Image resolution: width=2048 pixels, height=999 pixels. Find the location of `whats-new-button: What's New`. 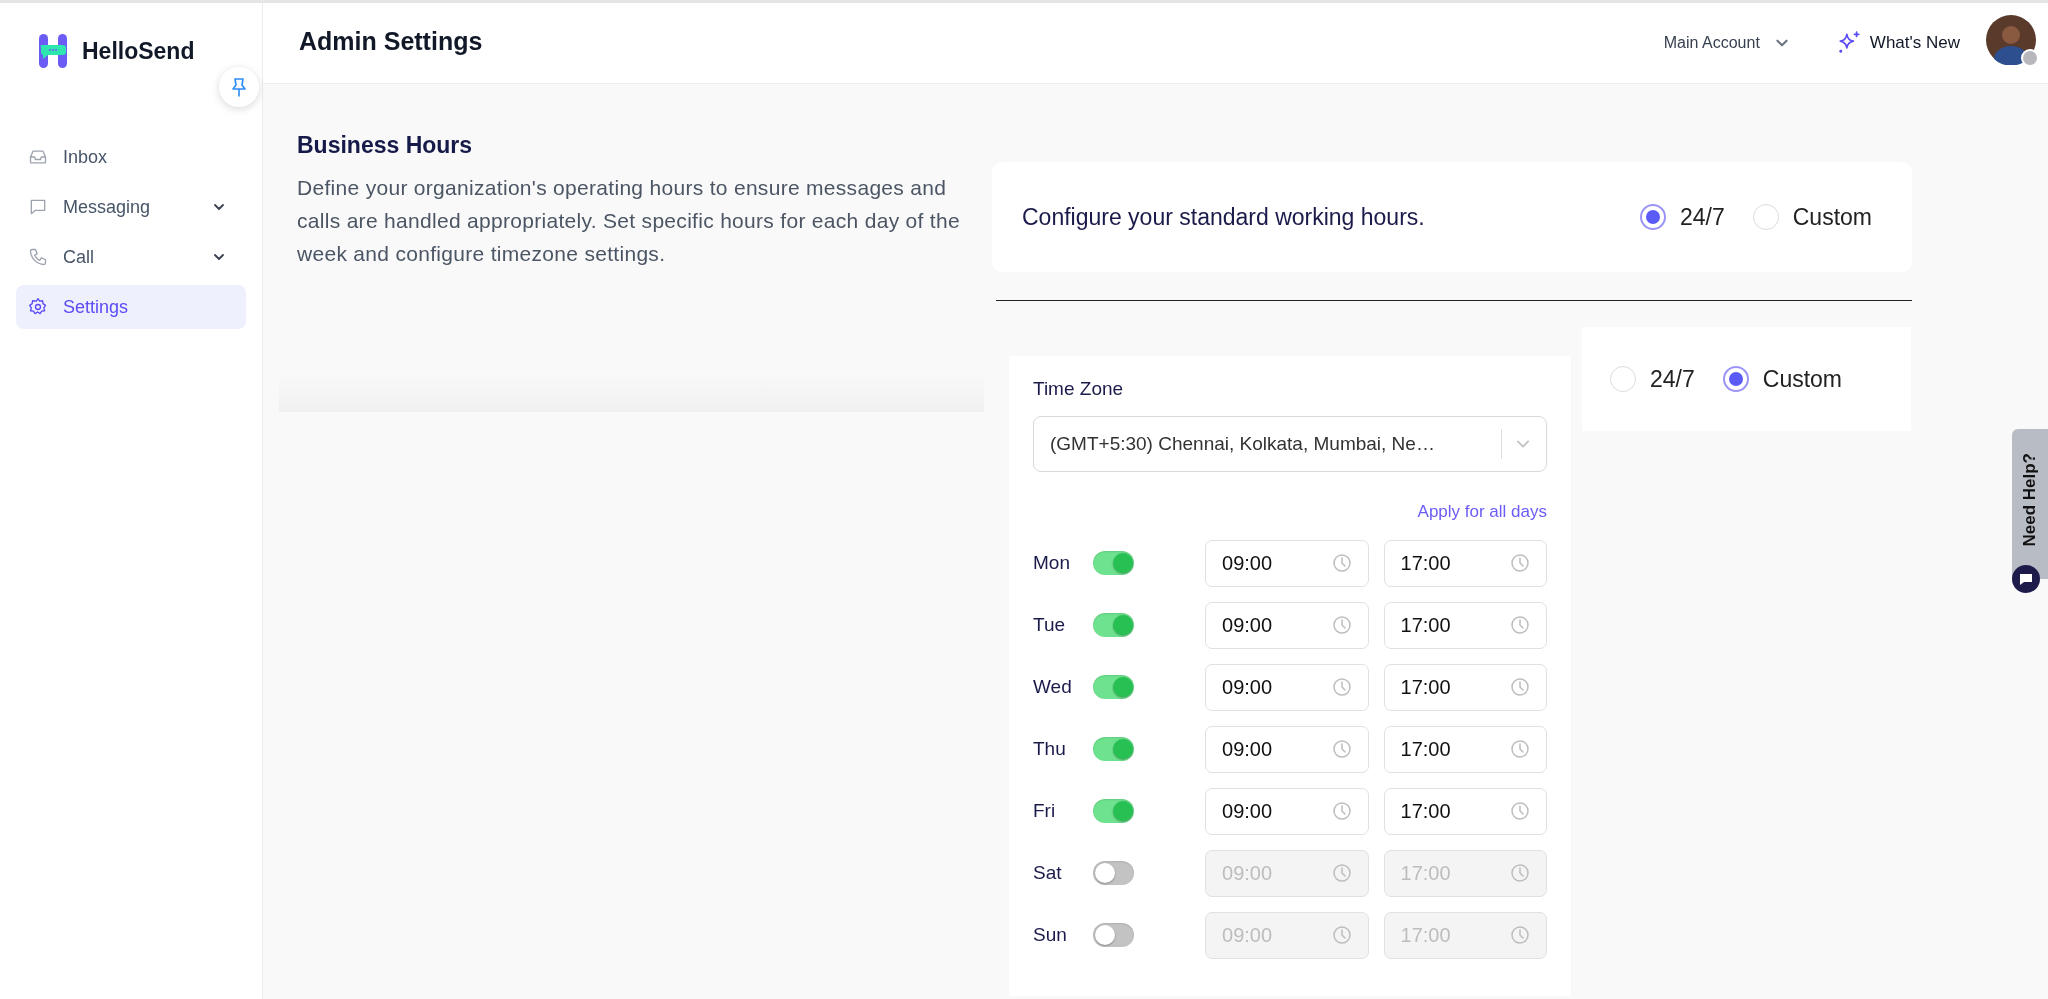

whats-new-button: What's New is located at coordinates (1897, 43).